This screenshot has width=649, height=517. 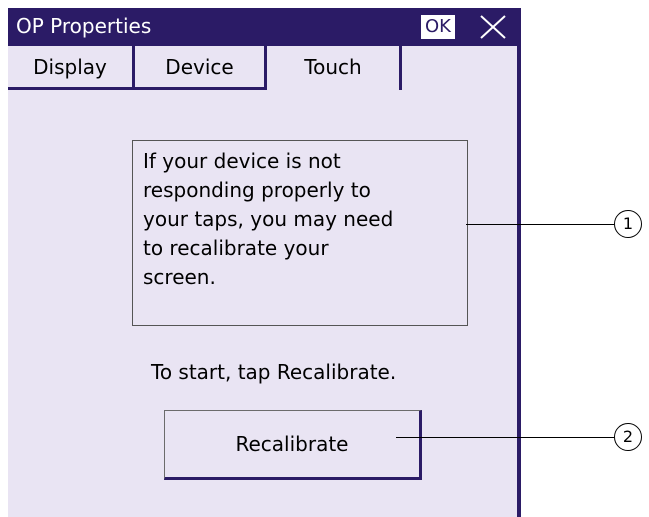 What do you see at coordinates (262, 27) in the screenshot?
I see `title-bar: OP Properties OK` at bounding box center [262, 27].